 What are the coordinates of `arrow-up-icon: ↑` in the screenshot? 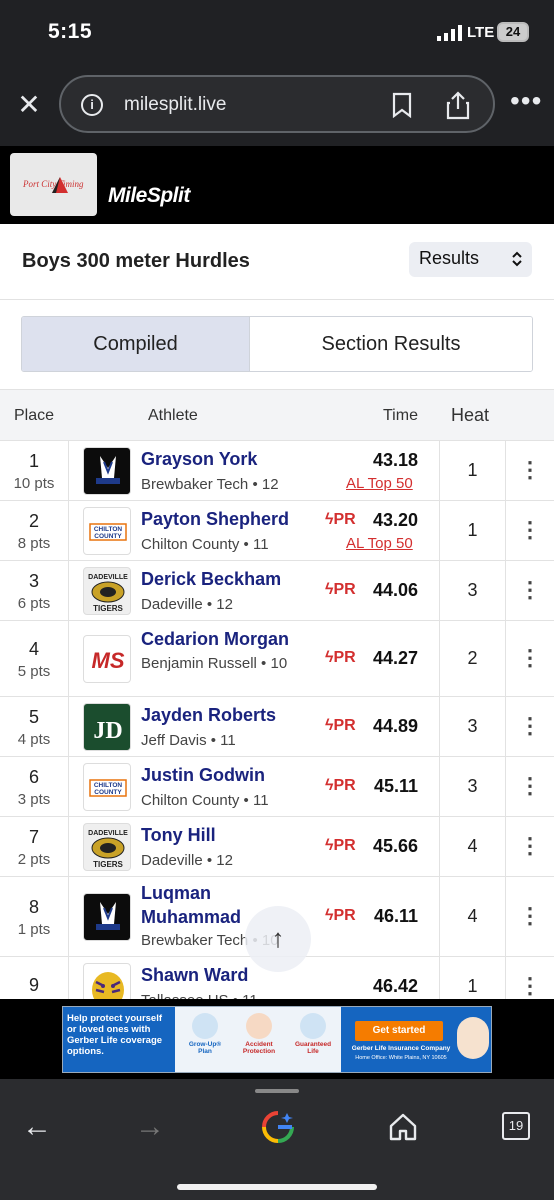 It's located at (278, 938).